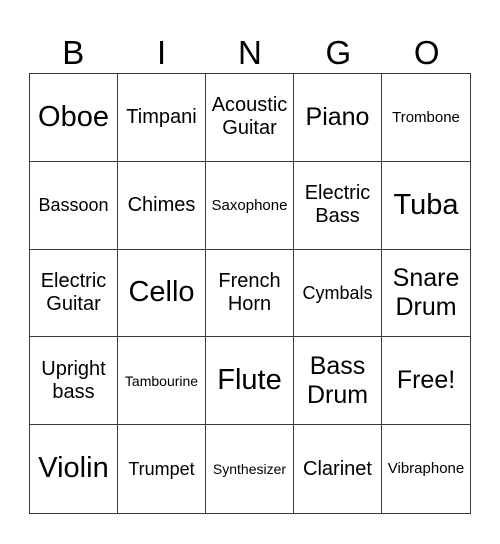 This screenshot has height=544, width=500. Describe the element at coordinates (162, 205) in the screenshot. I see `bingo-cell: Chimes` at that location.